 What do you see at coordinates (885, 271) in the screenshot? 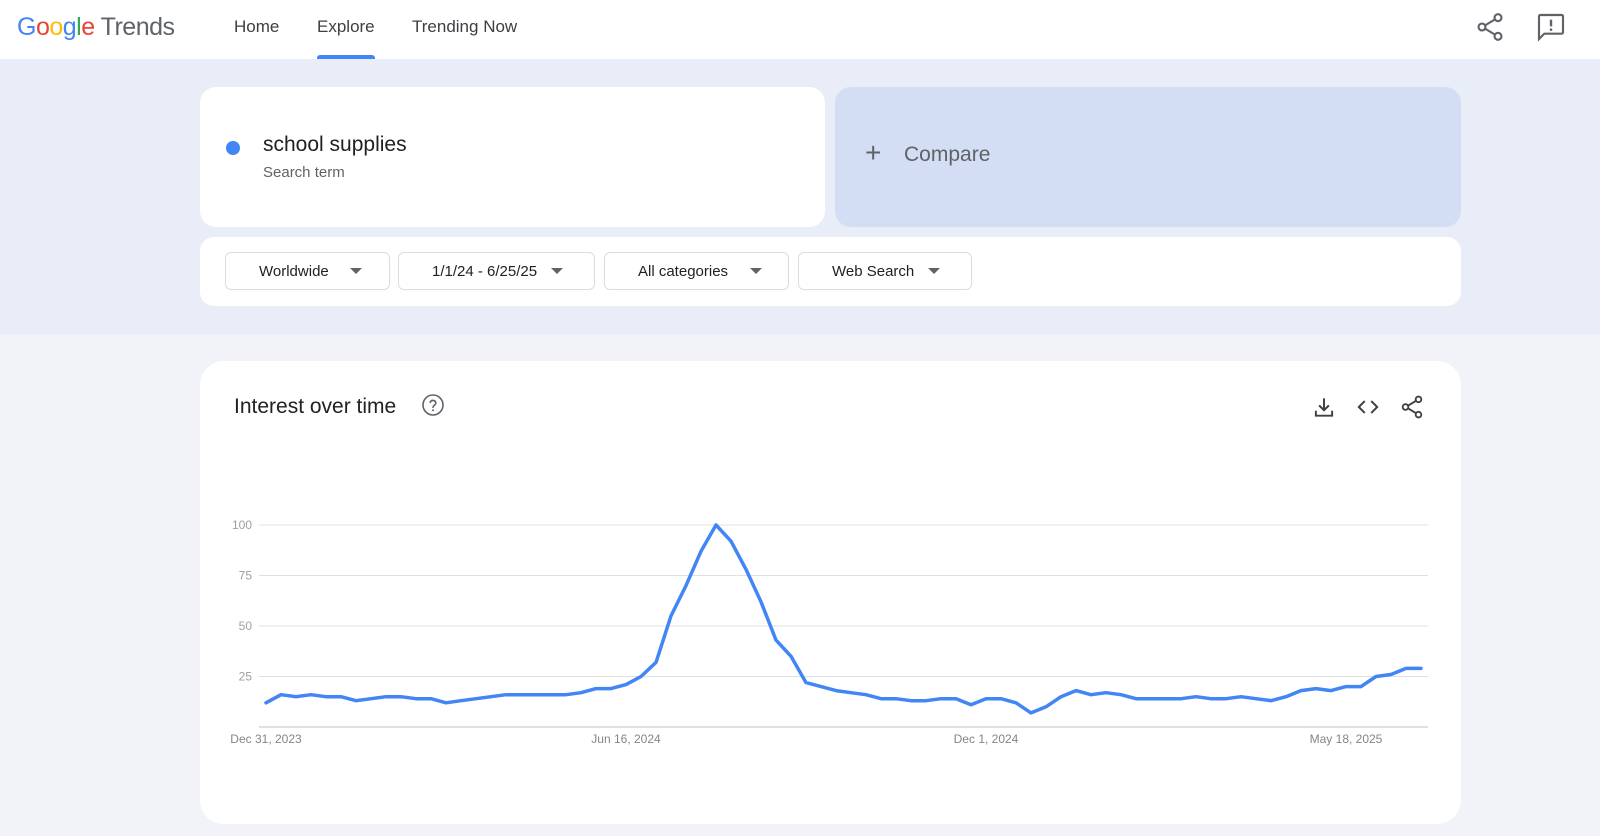
I see `search-type-dropdown: Web Search` at bounding box center [885, 271].